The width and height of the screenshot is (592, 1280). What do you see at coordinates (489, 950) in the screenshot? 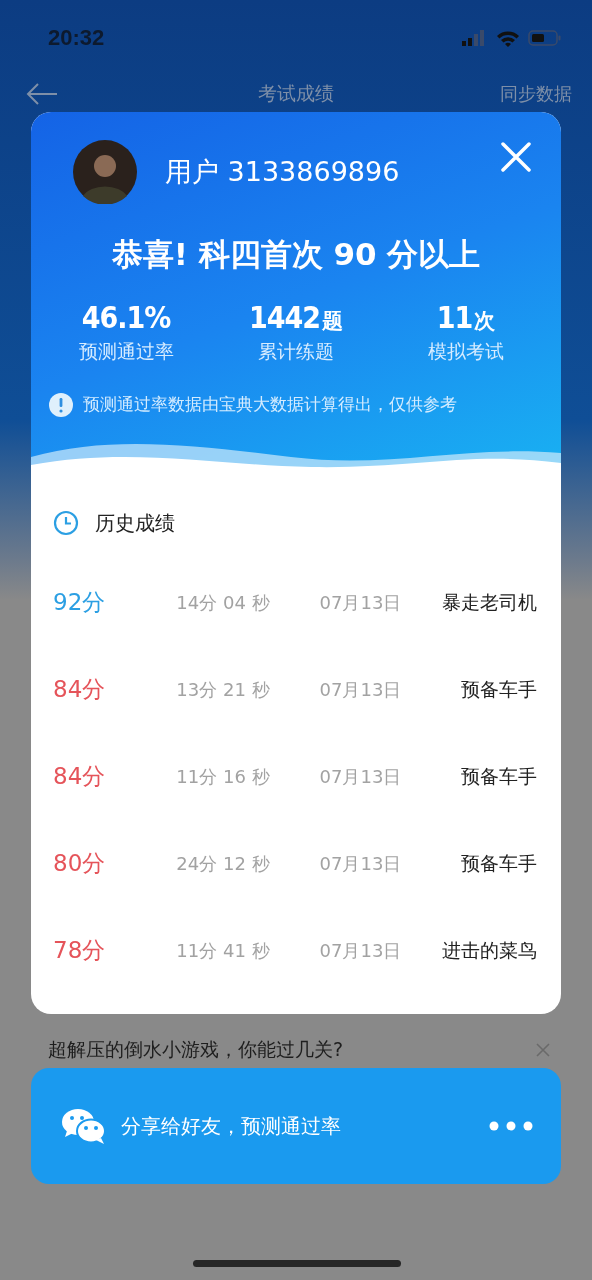
I see `rank-title: 进击的菜鸟` at bounding box center [489, 950].